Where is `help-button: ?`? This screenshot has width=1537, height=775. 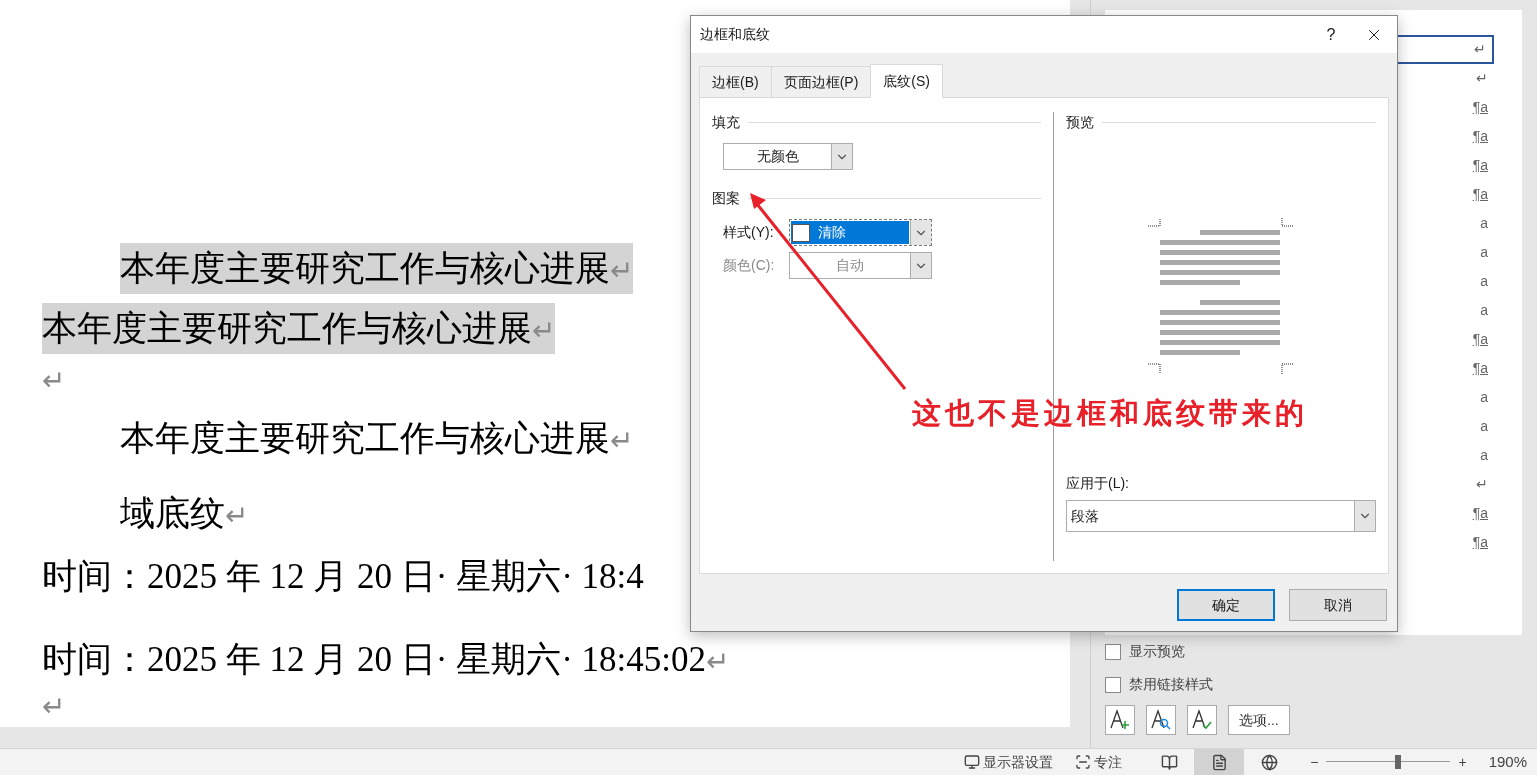 help-button: ? is located at coordinates (1331, 34).